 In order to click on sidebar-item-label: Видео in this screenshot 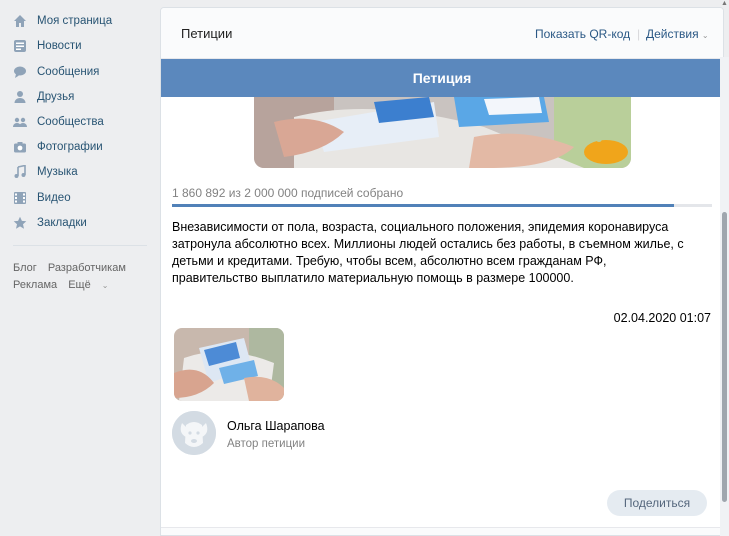, I will do `click(54, 197)`.